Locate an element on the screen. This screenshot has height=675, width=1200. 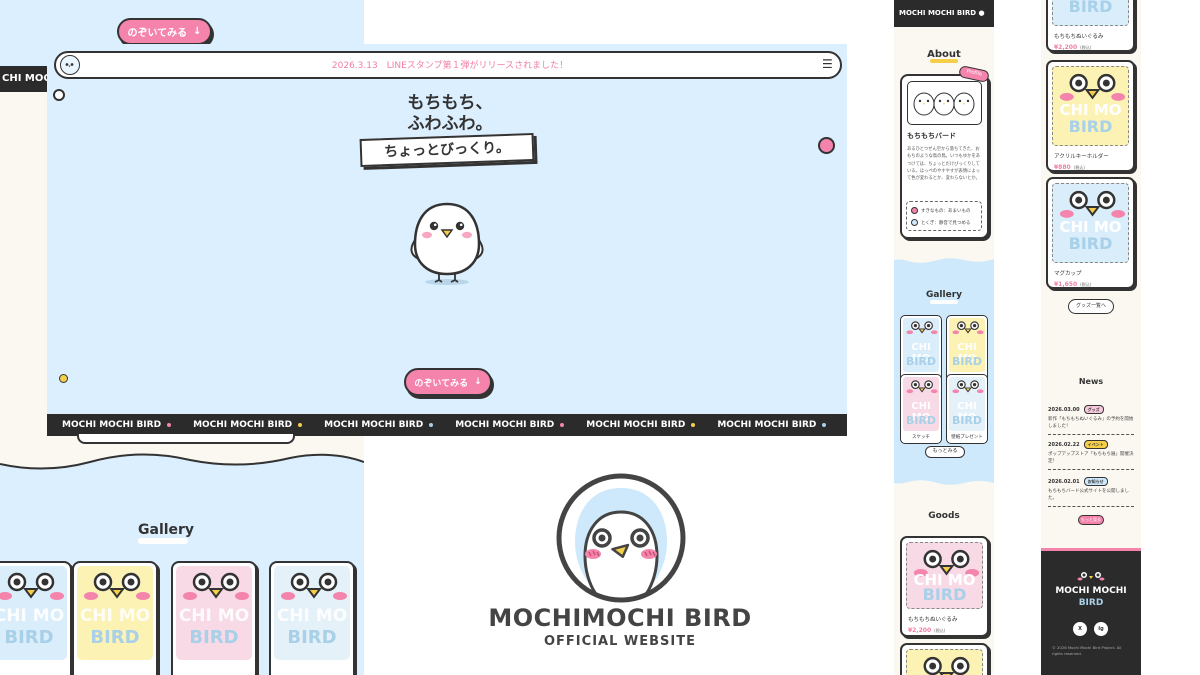
hero-peek-button: のぞいてみる ↓ is located at coordinates (448, 382).